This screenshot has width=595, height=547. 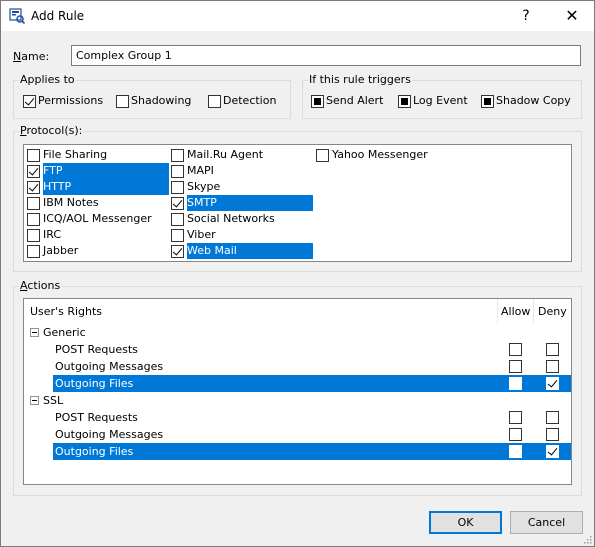 I want to click on protocol-label: HTTP, so click(x=106, y=187).